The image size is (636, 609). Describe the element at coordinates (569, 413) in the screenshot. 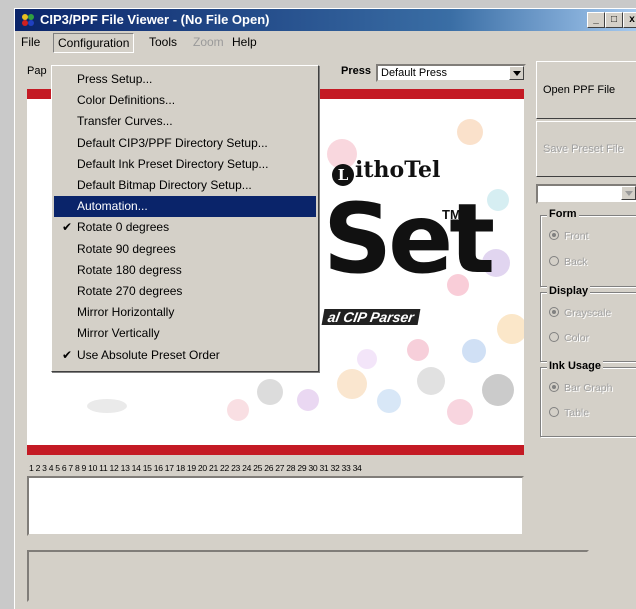

I see `ink-usage-table-radio: Table` at that location.